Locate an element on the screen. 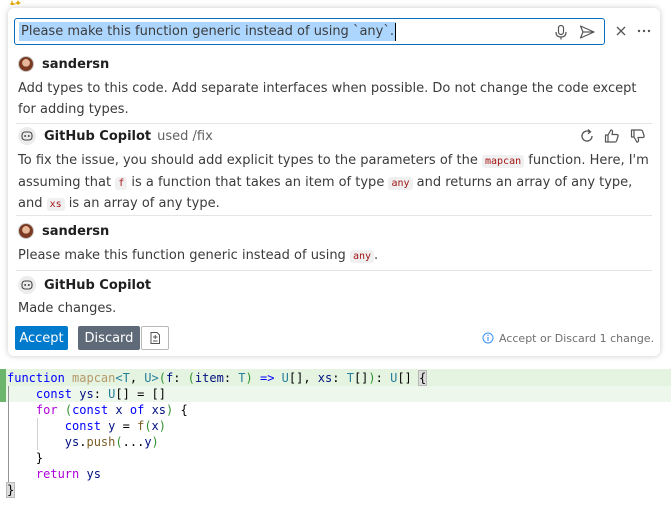 This screenshot has width=671, height=508. regenerate-icon is located at coordinates (587, 136).